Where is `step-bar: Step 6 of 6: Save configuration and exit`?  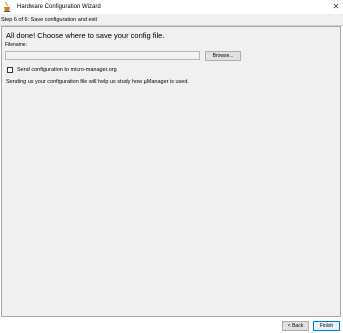 step-bar: Step 6 of 6: Save configuration and exit is located at coordinates (171, 20).